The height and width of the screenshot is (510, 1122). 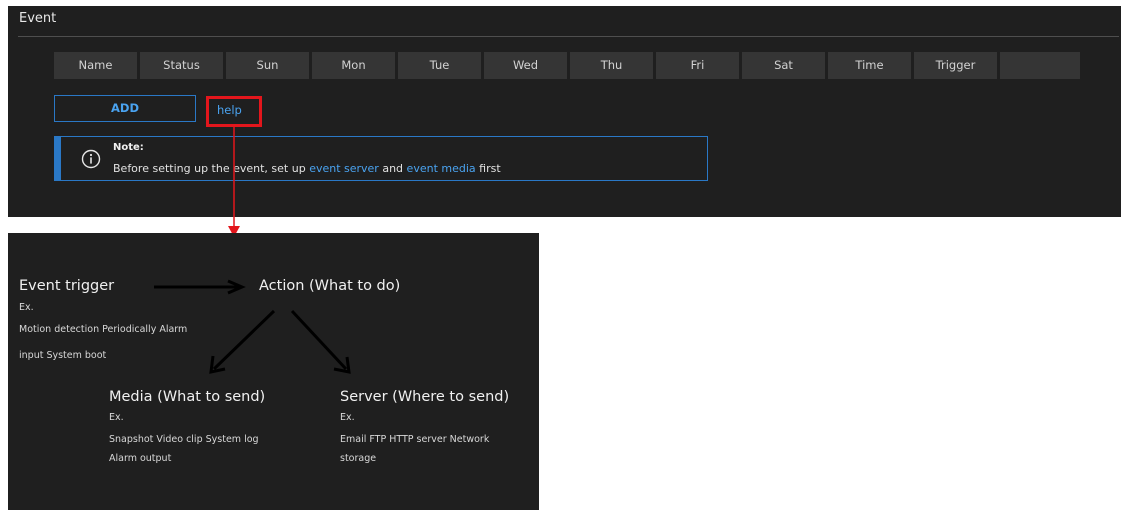 What do you see at coordinates (869, 65) in the screenshot?
I see `column-header-time: Time` at bounding box center [869, 65].